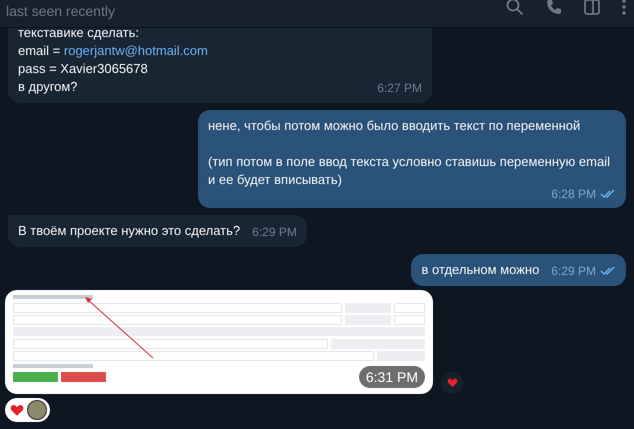 This screenshot has height=429, width=634. I want to click on message-text: В твоём проекте нужно это сделать?, so click(129, 231).